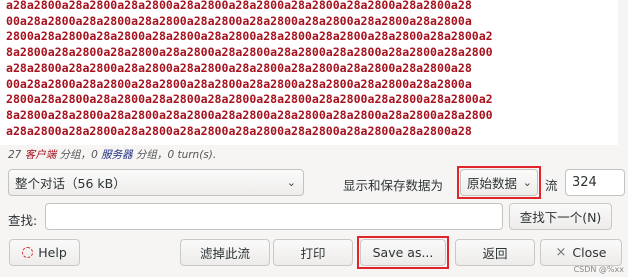 The width and height of the screenshot is (628, 277). I want to click on chevron-down-icon: ⌄, so click(291, 182).